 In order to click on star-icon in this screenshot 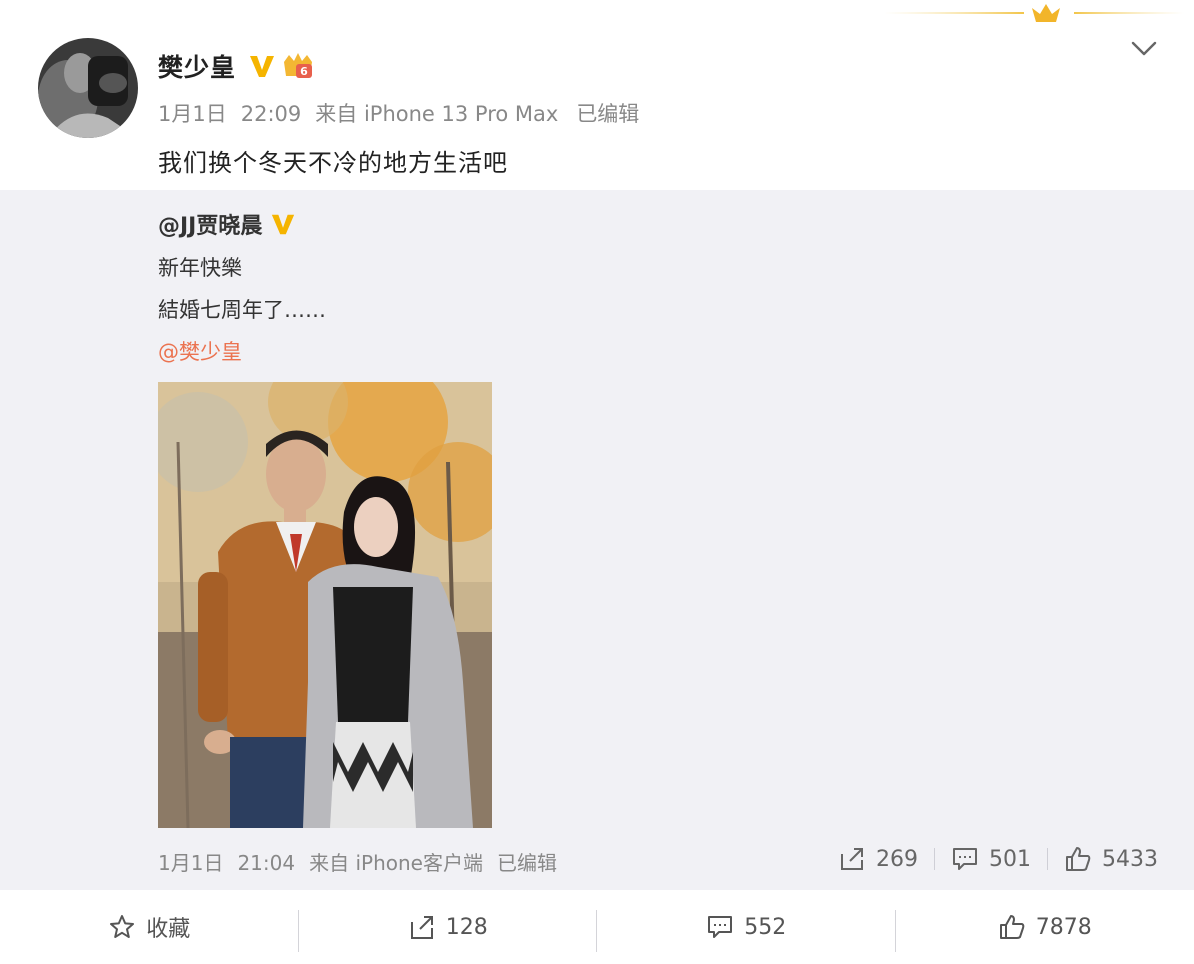, I will do `click(122, 926)`.